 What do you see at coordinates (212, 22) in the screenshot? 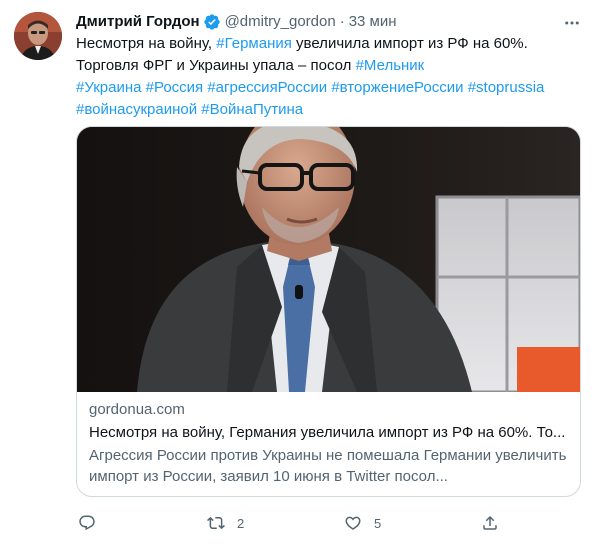
I see `verified-badge-icon` at bounding box center [212, 22].